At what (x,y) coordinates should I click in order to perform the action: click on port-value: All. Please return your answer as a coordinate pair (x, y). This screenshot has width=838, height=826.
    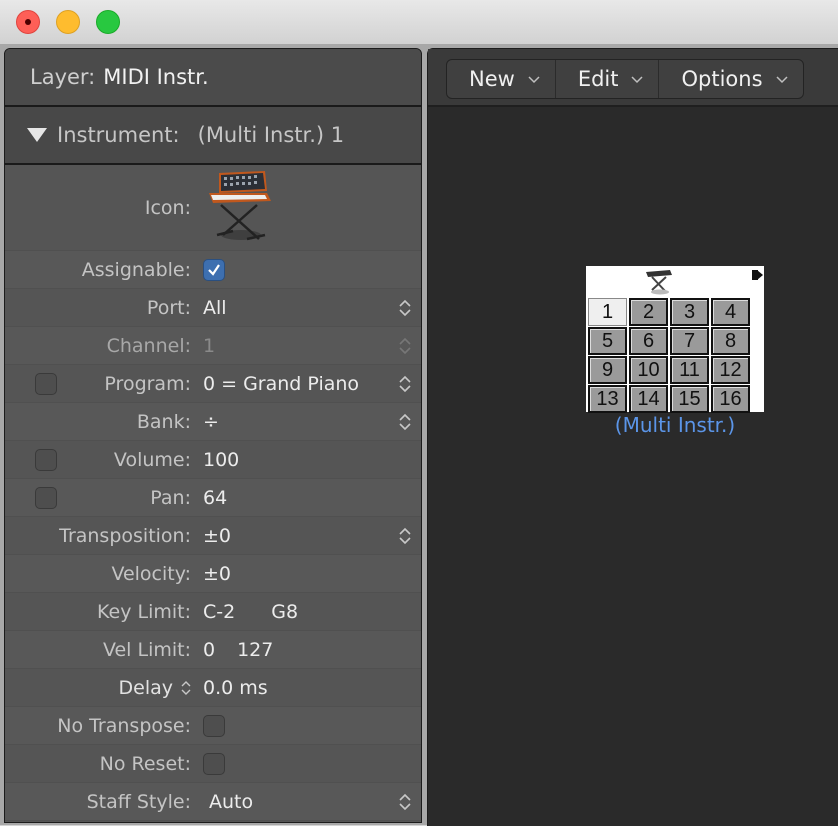
    Looking at the image, I should click on (215, 308).